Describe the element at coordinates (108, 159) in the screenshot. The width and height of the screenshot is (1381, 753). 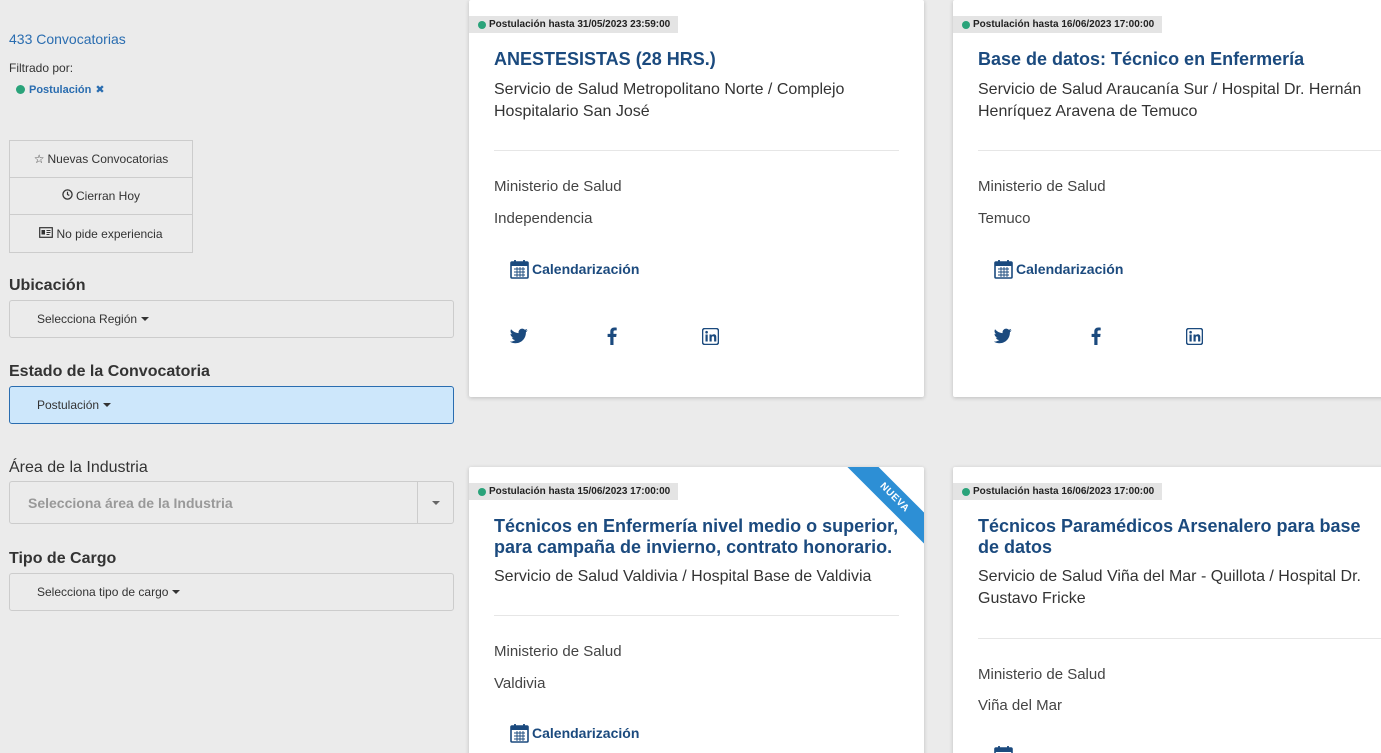
I see `quick-filter-label: Nuevas Convocatorias` at that location.